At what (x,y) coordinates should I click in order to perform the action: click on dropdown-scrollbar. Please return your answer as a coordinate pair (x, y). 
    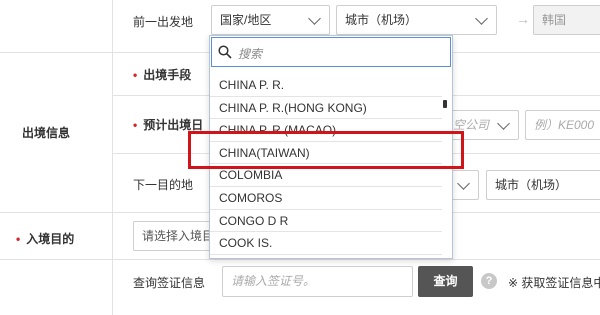
    Looking at the image, I should click on (445, 104).